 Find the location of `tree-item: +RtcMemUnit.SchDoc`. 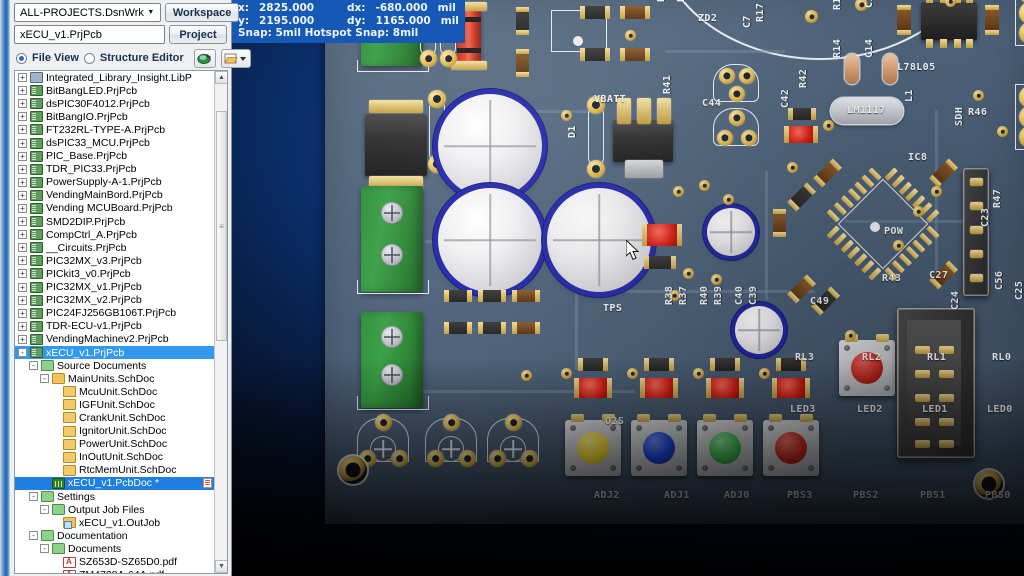

tree-item: +RtcMemUnit.SchDoc is located at coordinates (114, 470).